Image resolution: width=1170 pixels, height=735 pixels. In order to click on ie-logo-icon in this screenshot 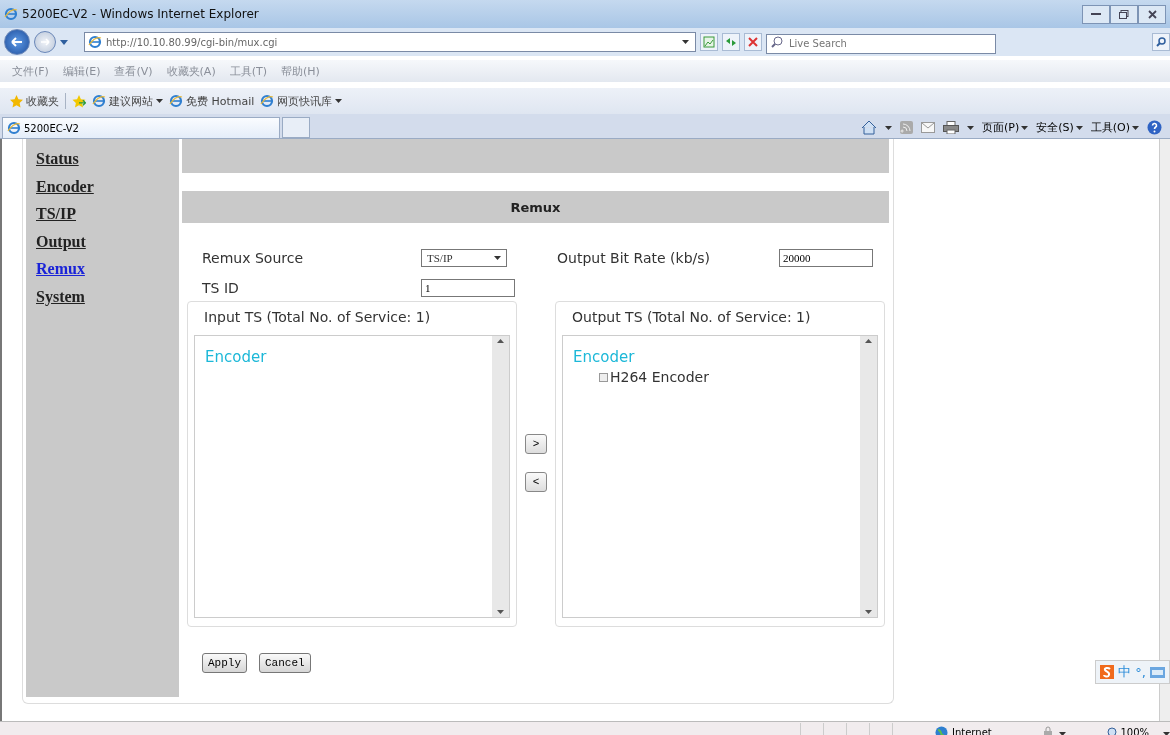, I will do `click(11, 14)`.